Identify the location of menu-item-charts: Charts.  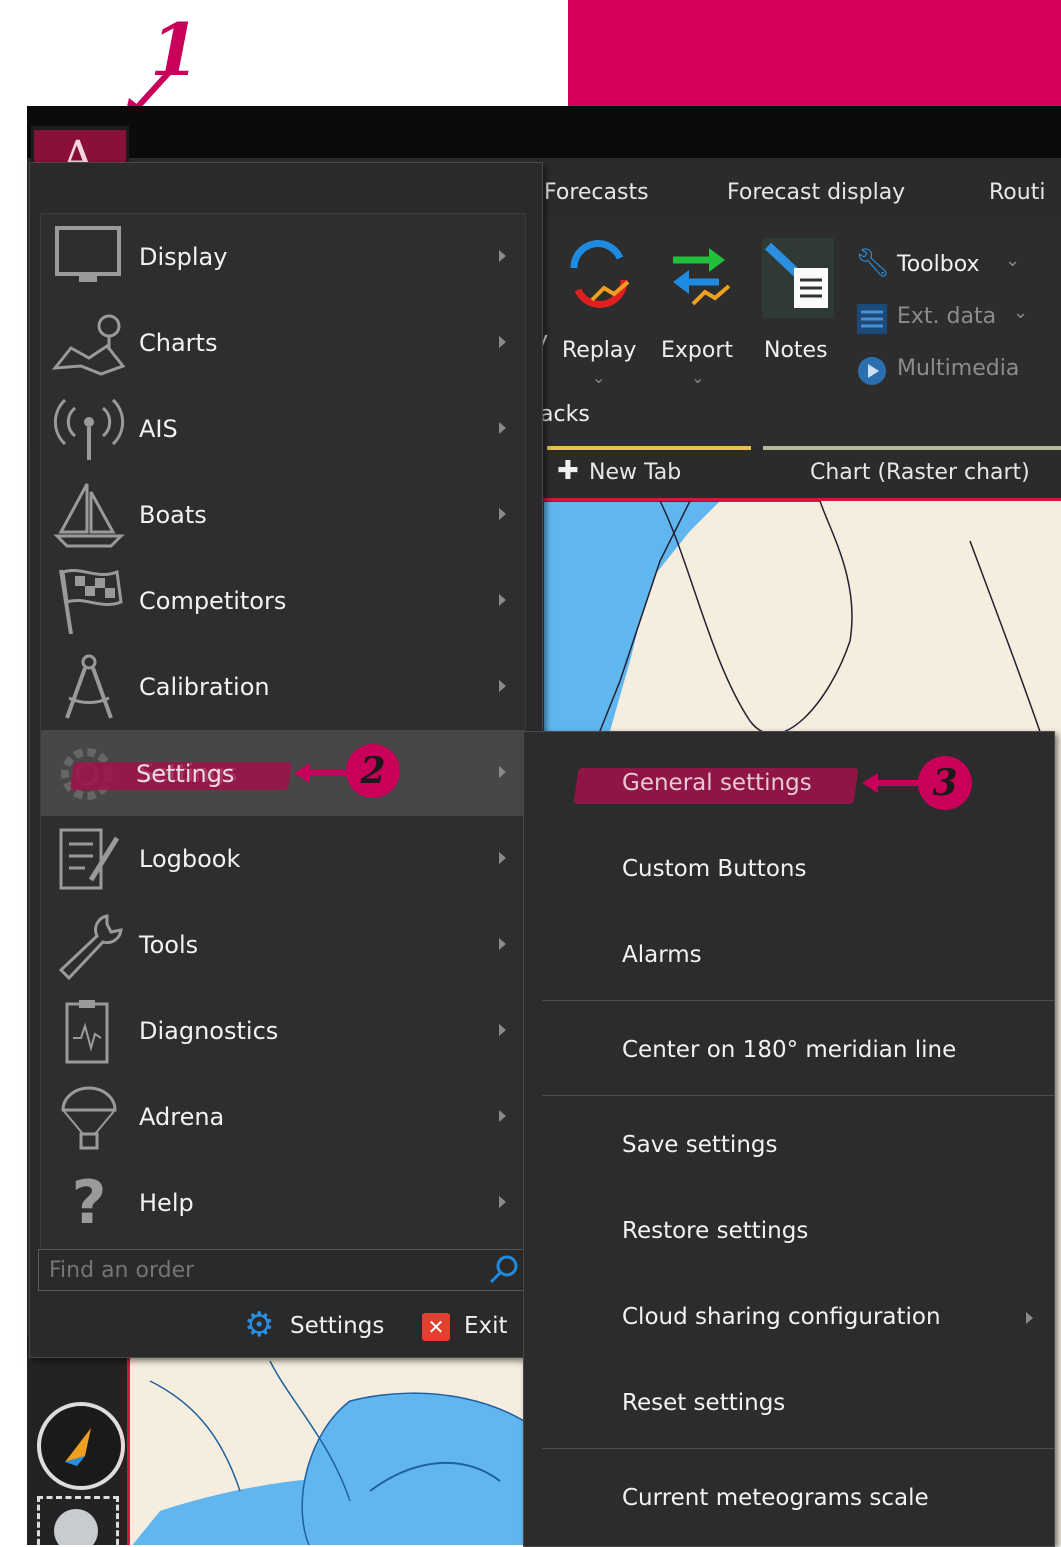
(283, 343).